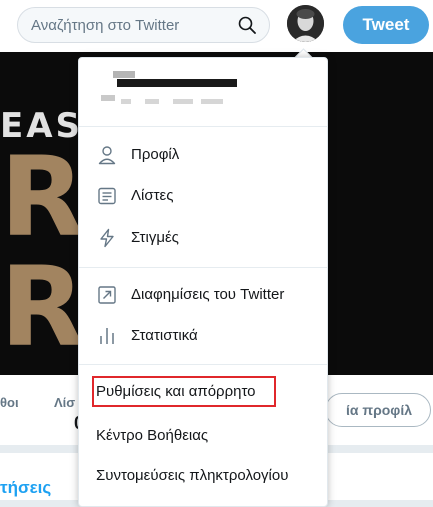  I want to click on top-bar: Αναζήτηση στο Twitter Tweet, so click(216, 26).